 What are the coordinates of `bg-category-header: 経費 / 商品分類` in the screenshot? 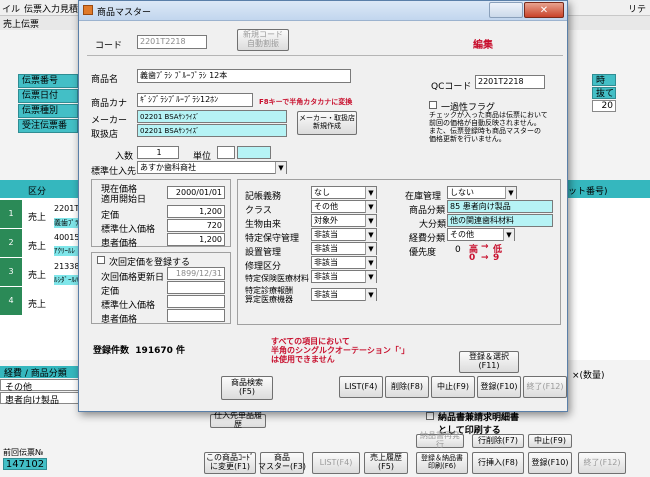 It's located at (40, 372).